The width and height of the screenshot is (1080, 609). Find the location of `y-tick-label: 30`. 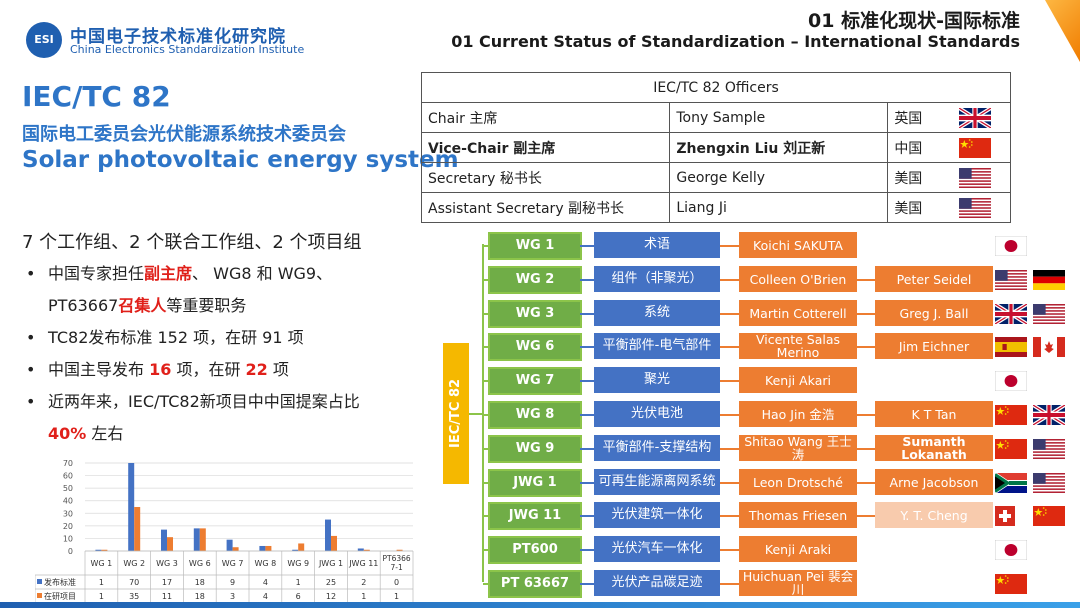

y-tick-label: 30 is located at coordinates (68, 513).